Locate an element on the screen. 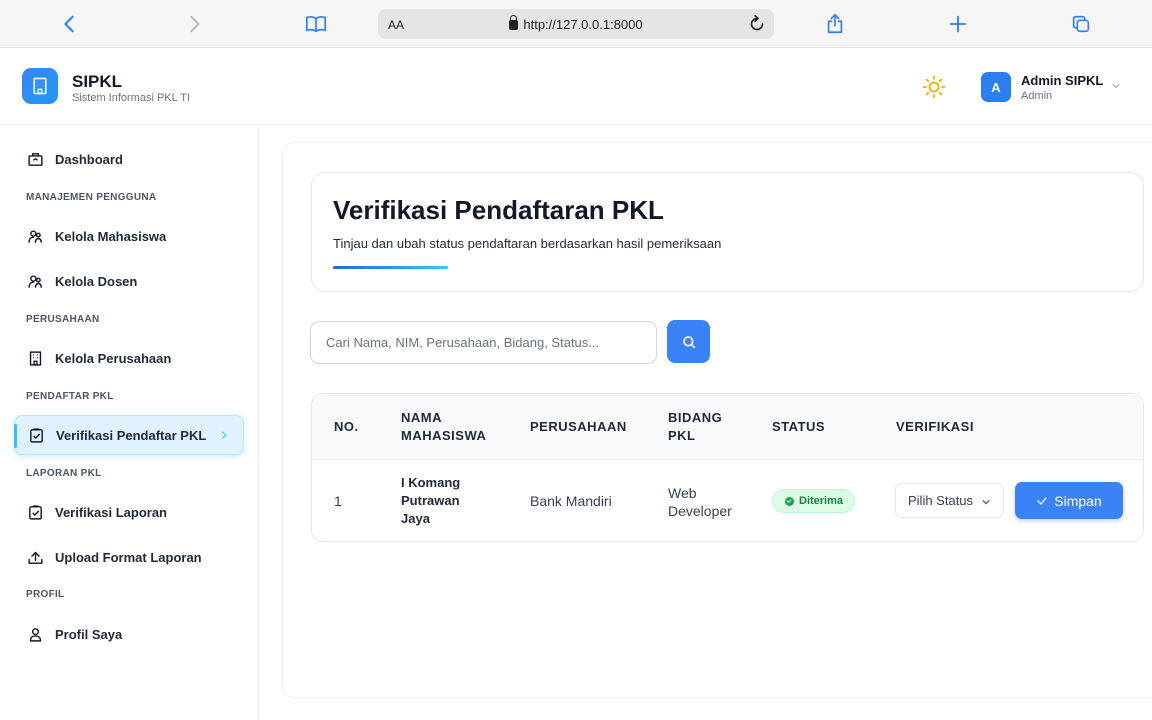  sidebar-item-label: Kelola Perusahaan is located at coordinates (113, 358).